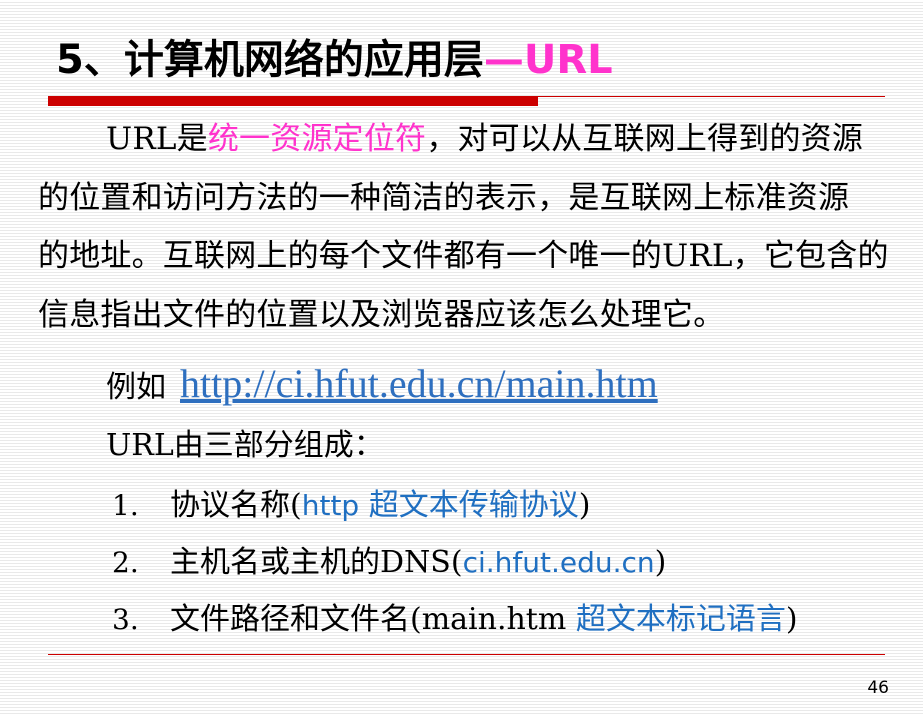 This screenshot has height=714, width=923. What do you see at coordinates (136, 387) in the screenshot?
I see `example-label: 例如` at bounding box center [136, 387].